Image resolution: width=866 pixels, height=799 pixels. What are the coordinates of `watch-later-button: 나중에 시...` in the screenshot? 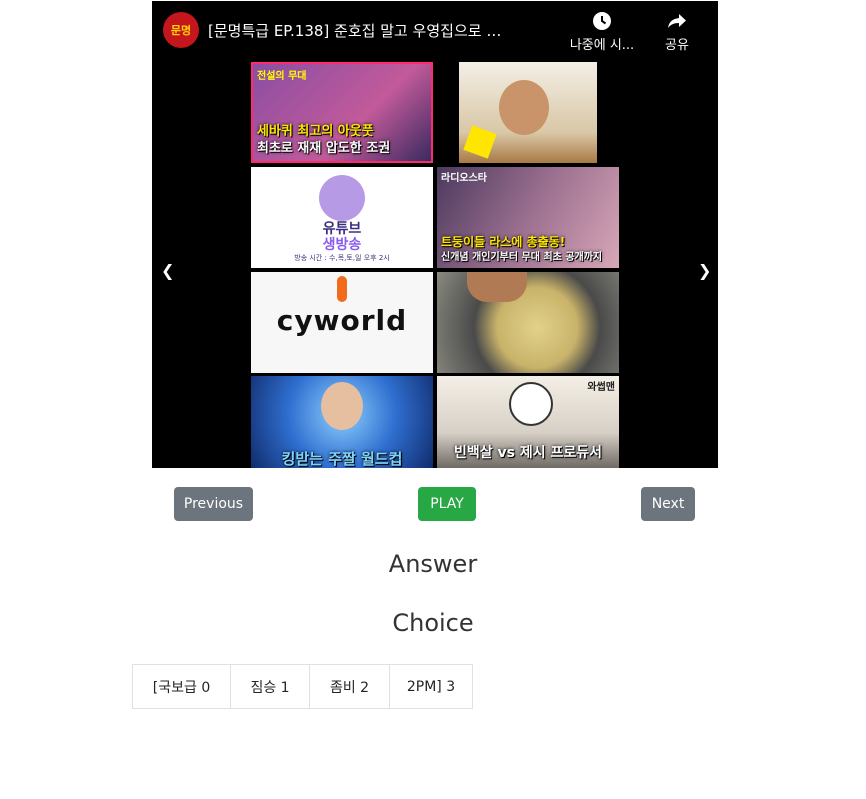 It's located at (602, 32).